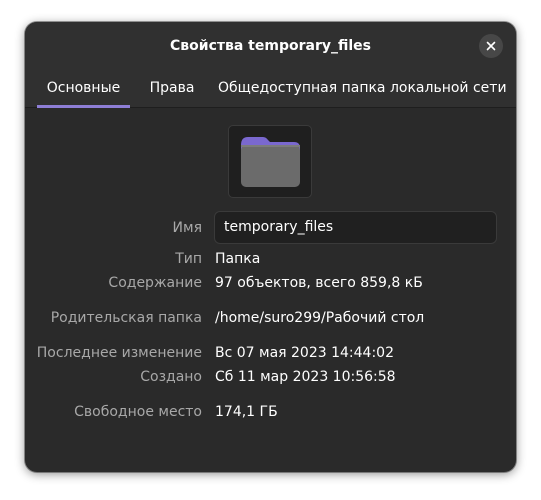 The width and height of the screenshot is (541, 500). Describe the element at coordinates (187, 228) in the screenshot. I see `name-label: Имя` at that location.